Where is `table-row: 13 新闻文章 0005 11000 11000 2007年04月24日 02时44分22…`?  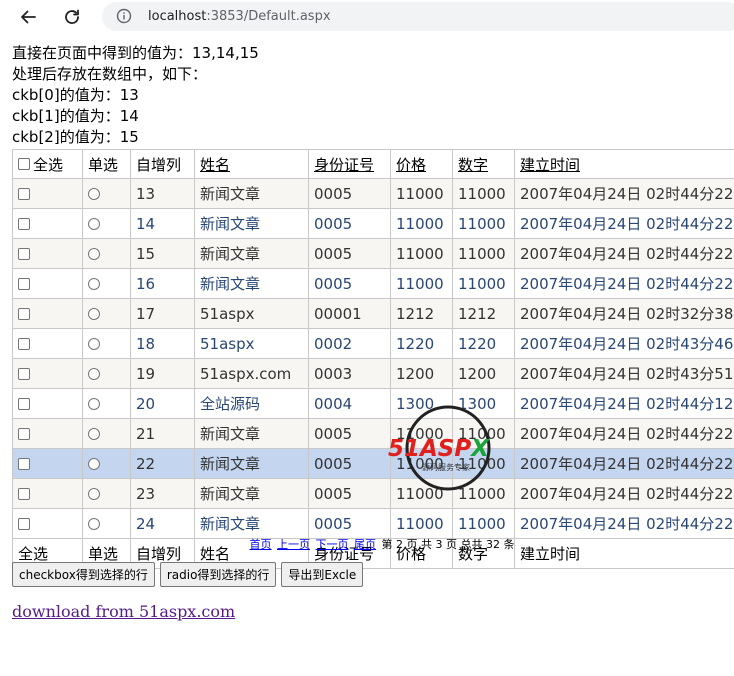 table-row: 13 新闻文章 0005 11000 11000 2007年04月24日 02时44分22… is located at coordinates (373, 193).